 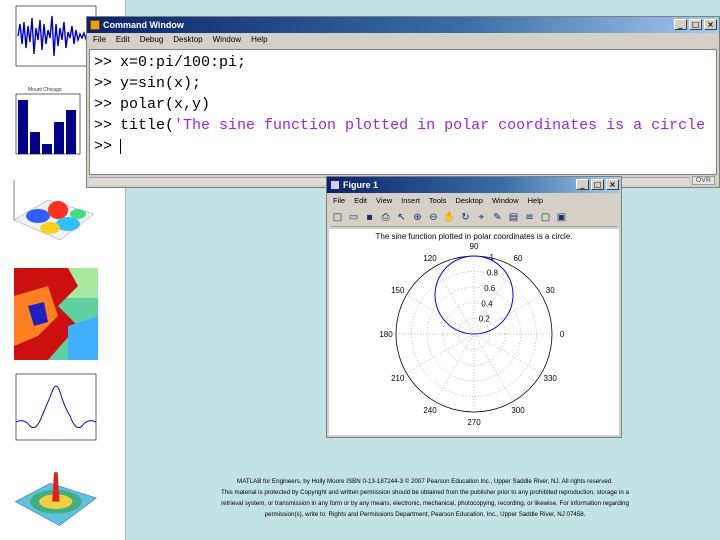 I want to click on new-file-icon: □, so click(x=337, y=217).